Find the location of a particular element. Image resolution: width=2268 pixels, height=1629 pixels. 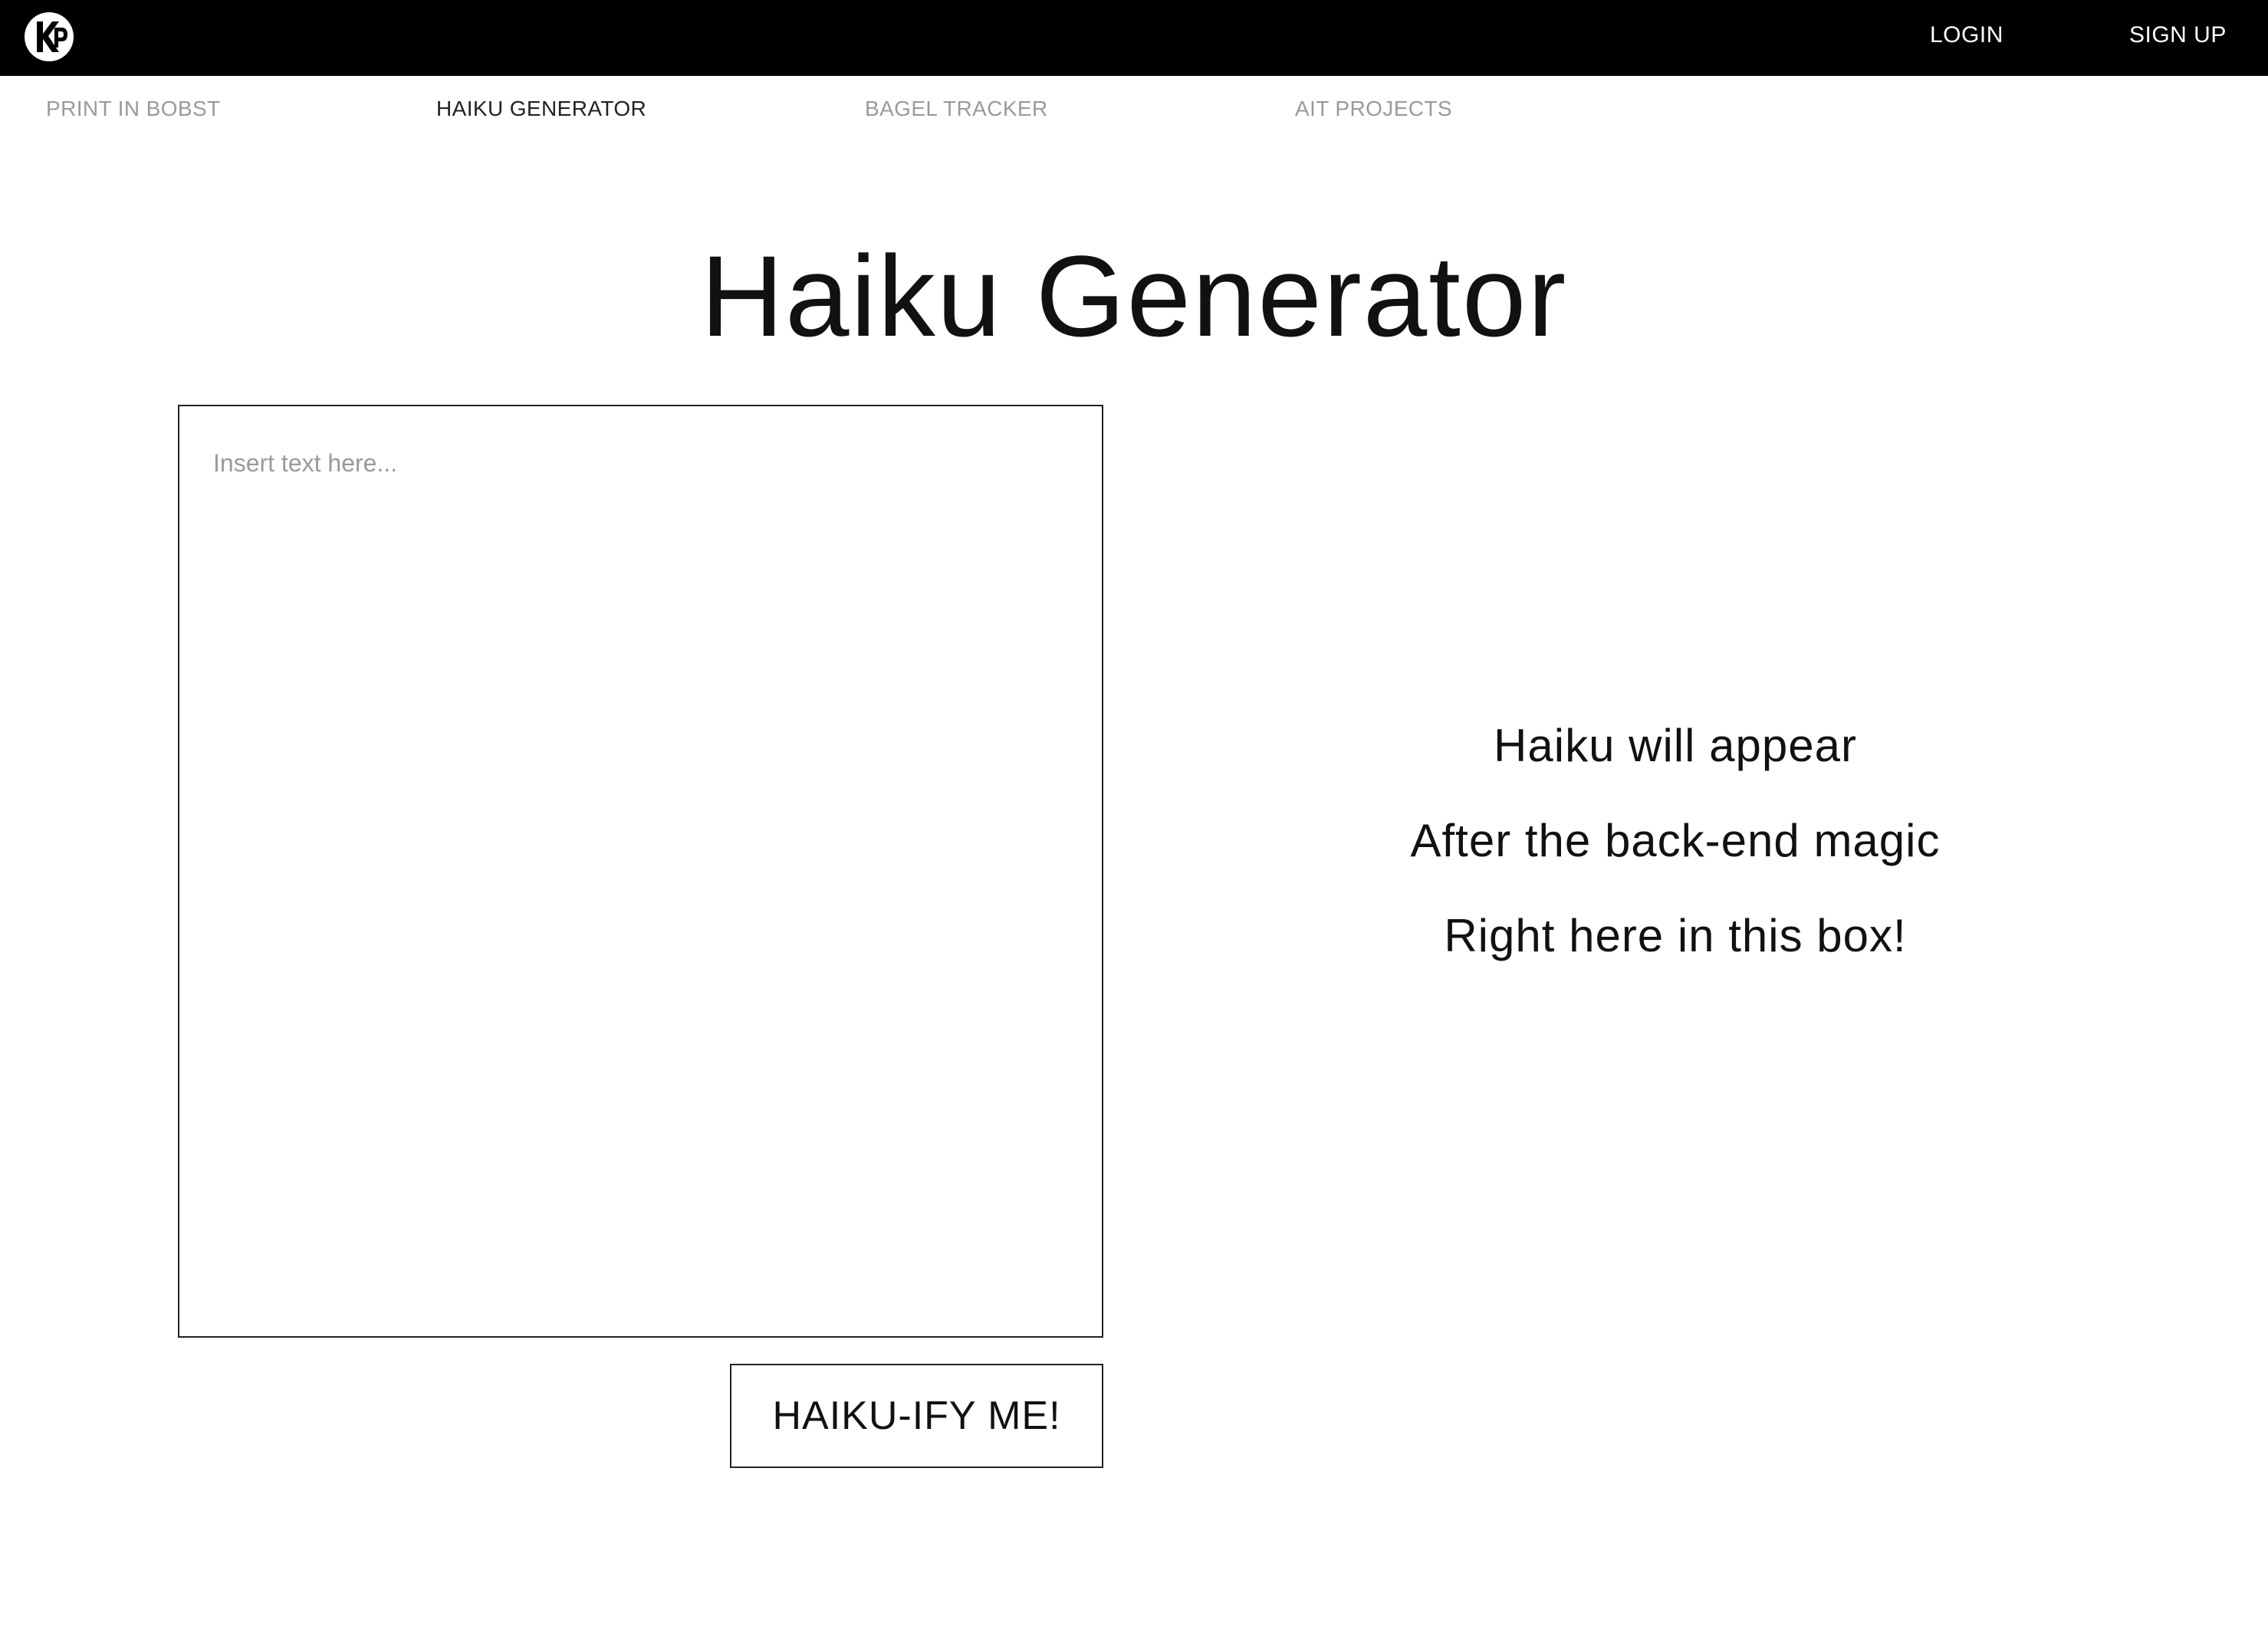

nav-item-bagel-tracker: BAGEL TRACKER is located at coordinates (956, 109).